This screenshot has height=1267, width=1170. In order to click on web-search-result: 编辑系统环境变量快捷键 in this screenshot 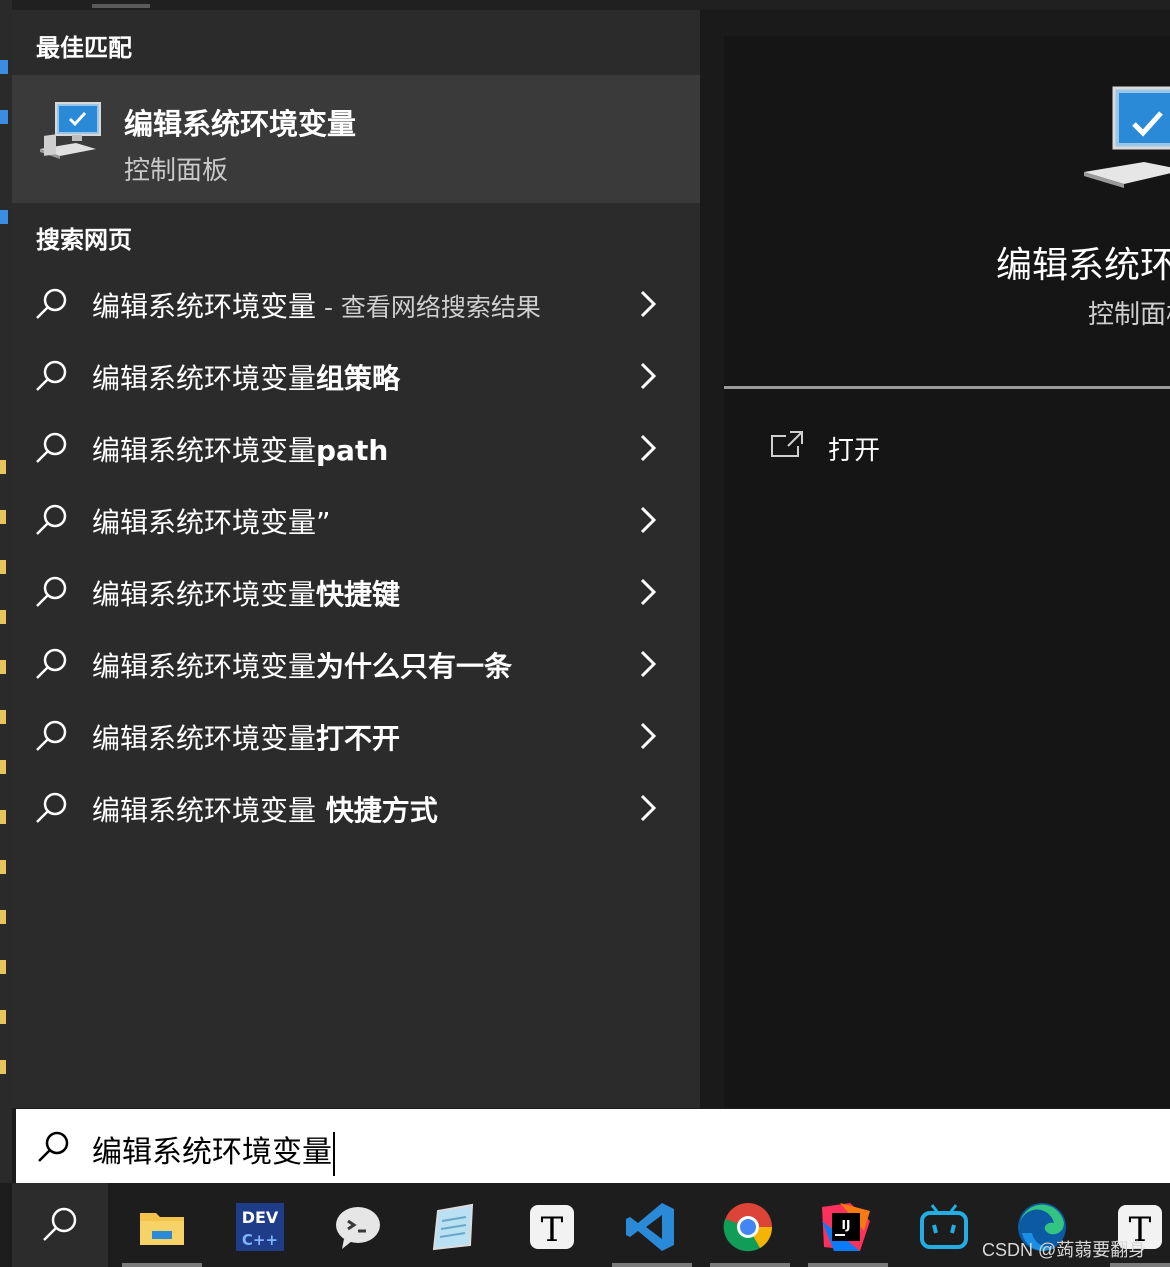, I will do `click(356, 592)`.